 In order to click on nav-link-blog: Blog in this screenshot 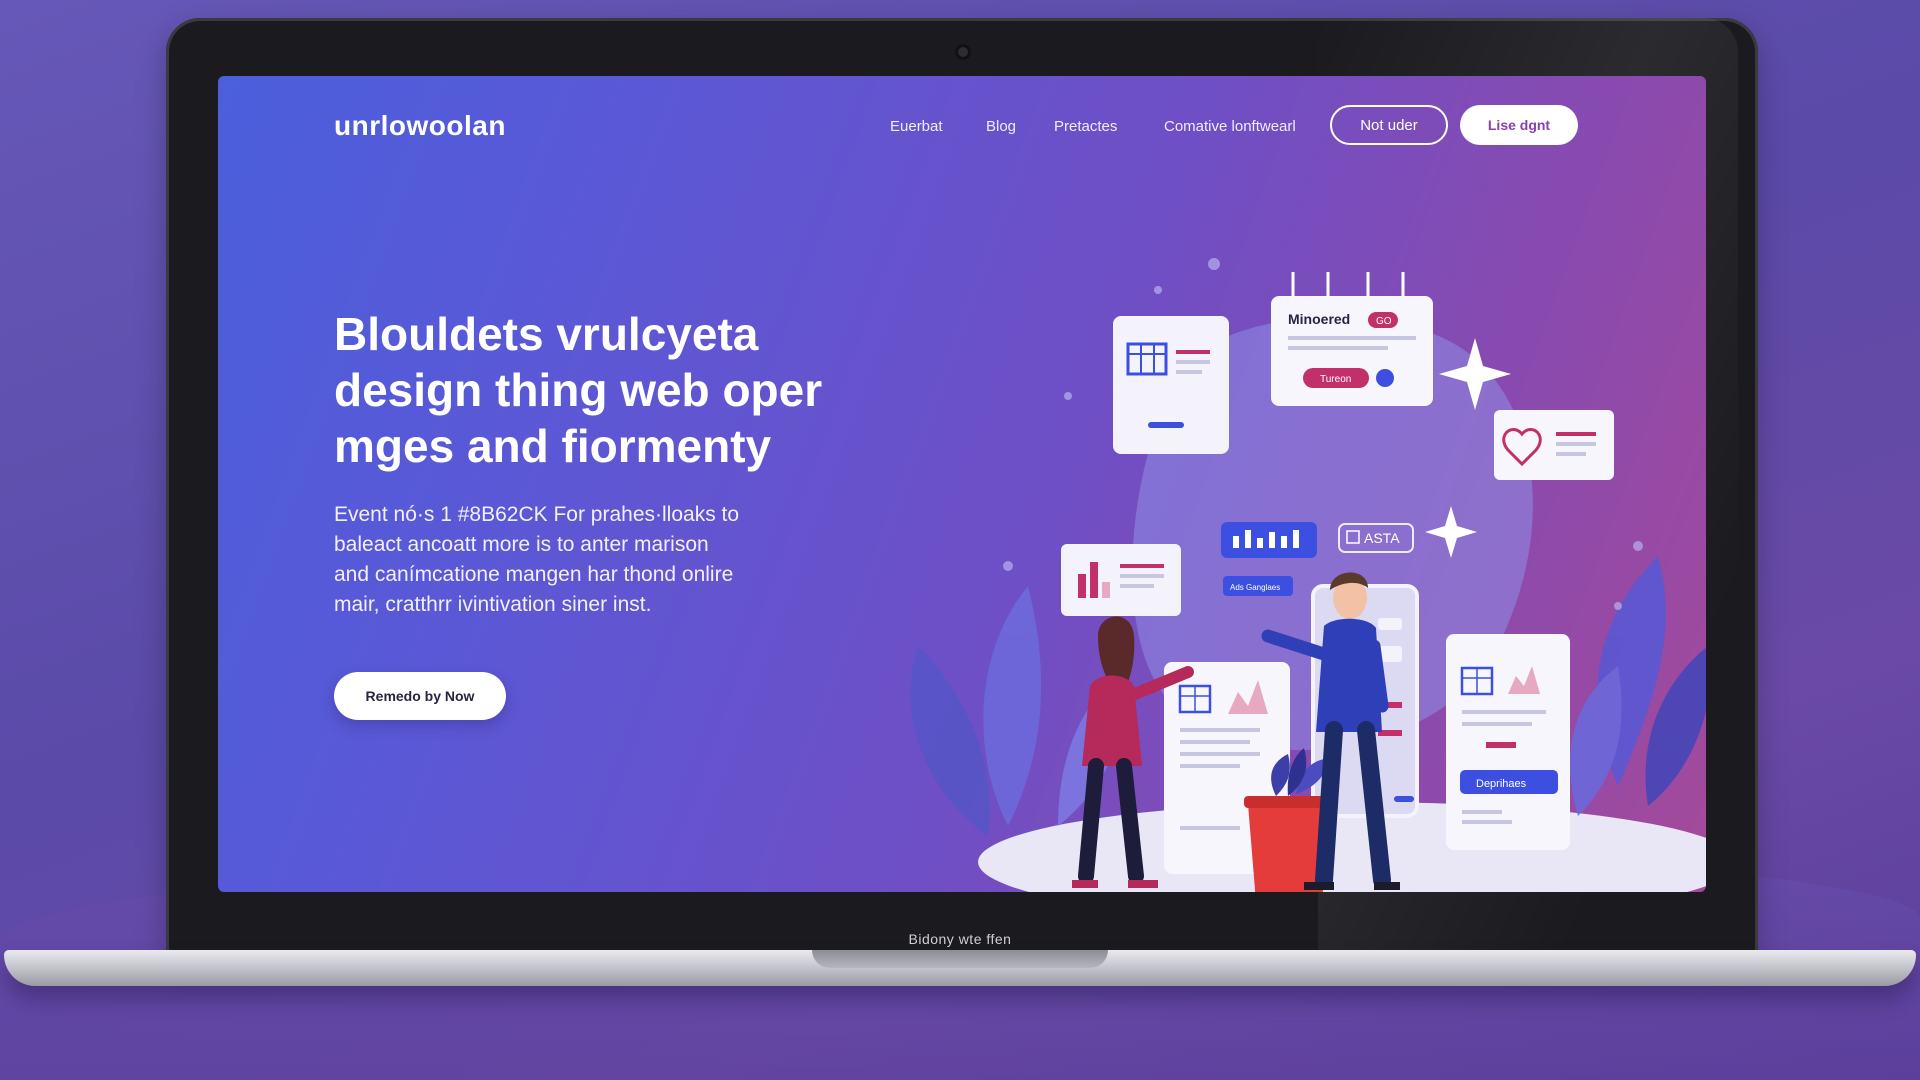, I will do `click(1001, 126)`.